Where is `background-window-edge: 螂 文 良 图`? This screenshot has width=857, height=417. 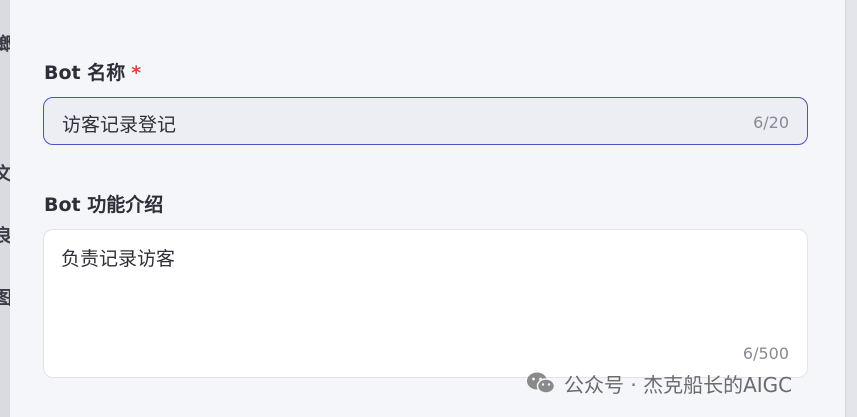
background-window-edge: 螂 文 良 图 is located at coordinates (5, 208).